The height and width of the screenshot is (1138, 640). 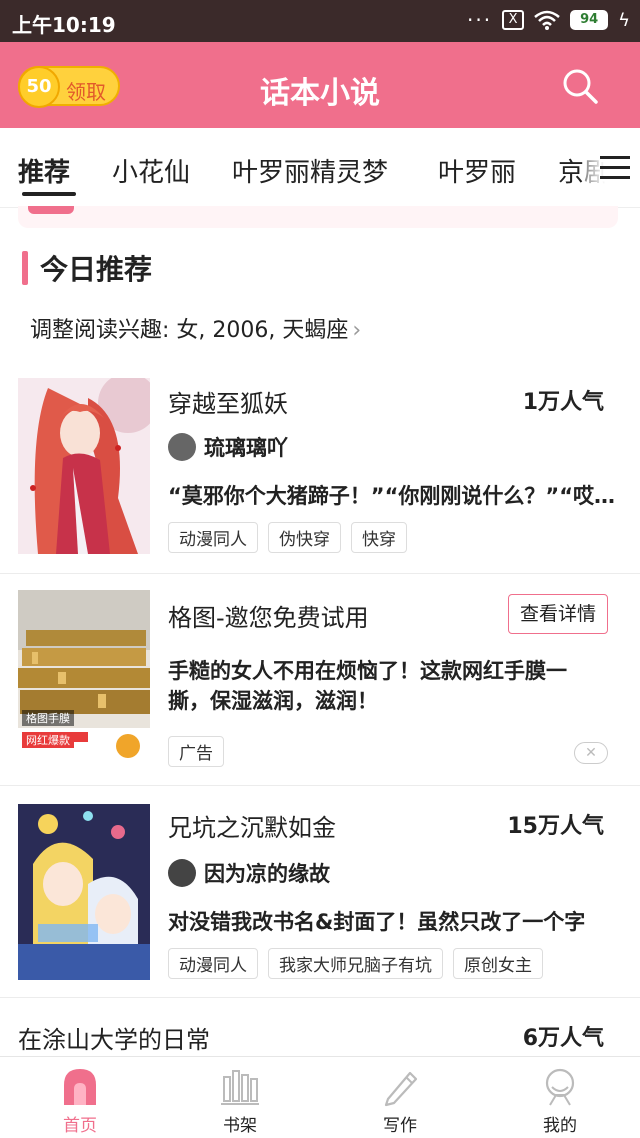 What do you see at coordinates (96, 269) in the screenshot?
I see `section-title: 今日推荐` at bounding box center [96, 269].